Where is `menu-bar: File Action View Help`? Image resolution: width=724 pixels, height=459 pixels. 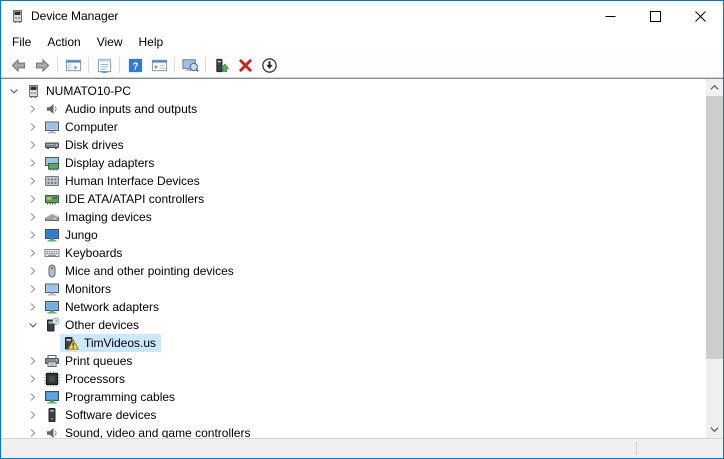
menu-bar: File Action View Help is located at coordinates (362, 42).